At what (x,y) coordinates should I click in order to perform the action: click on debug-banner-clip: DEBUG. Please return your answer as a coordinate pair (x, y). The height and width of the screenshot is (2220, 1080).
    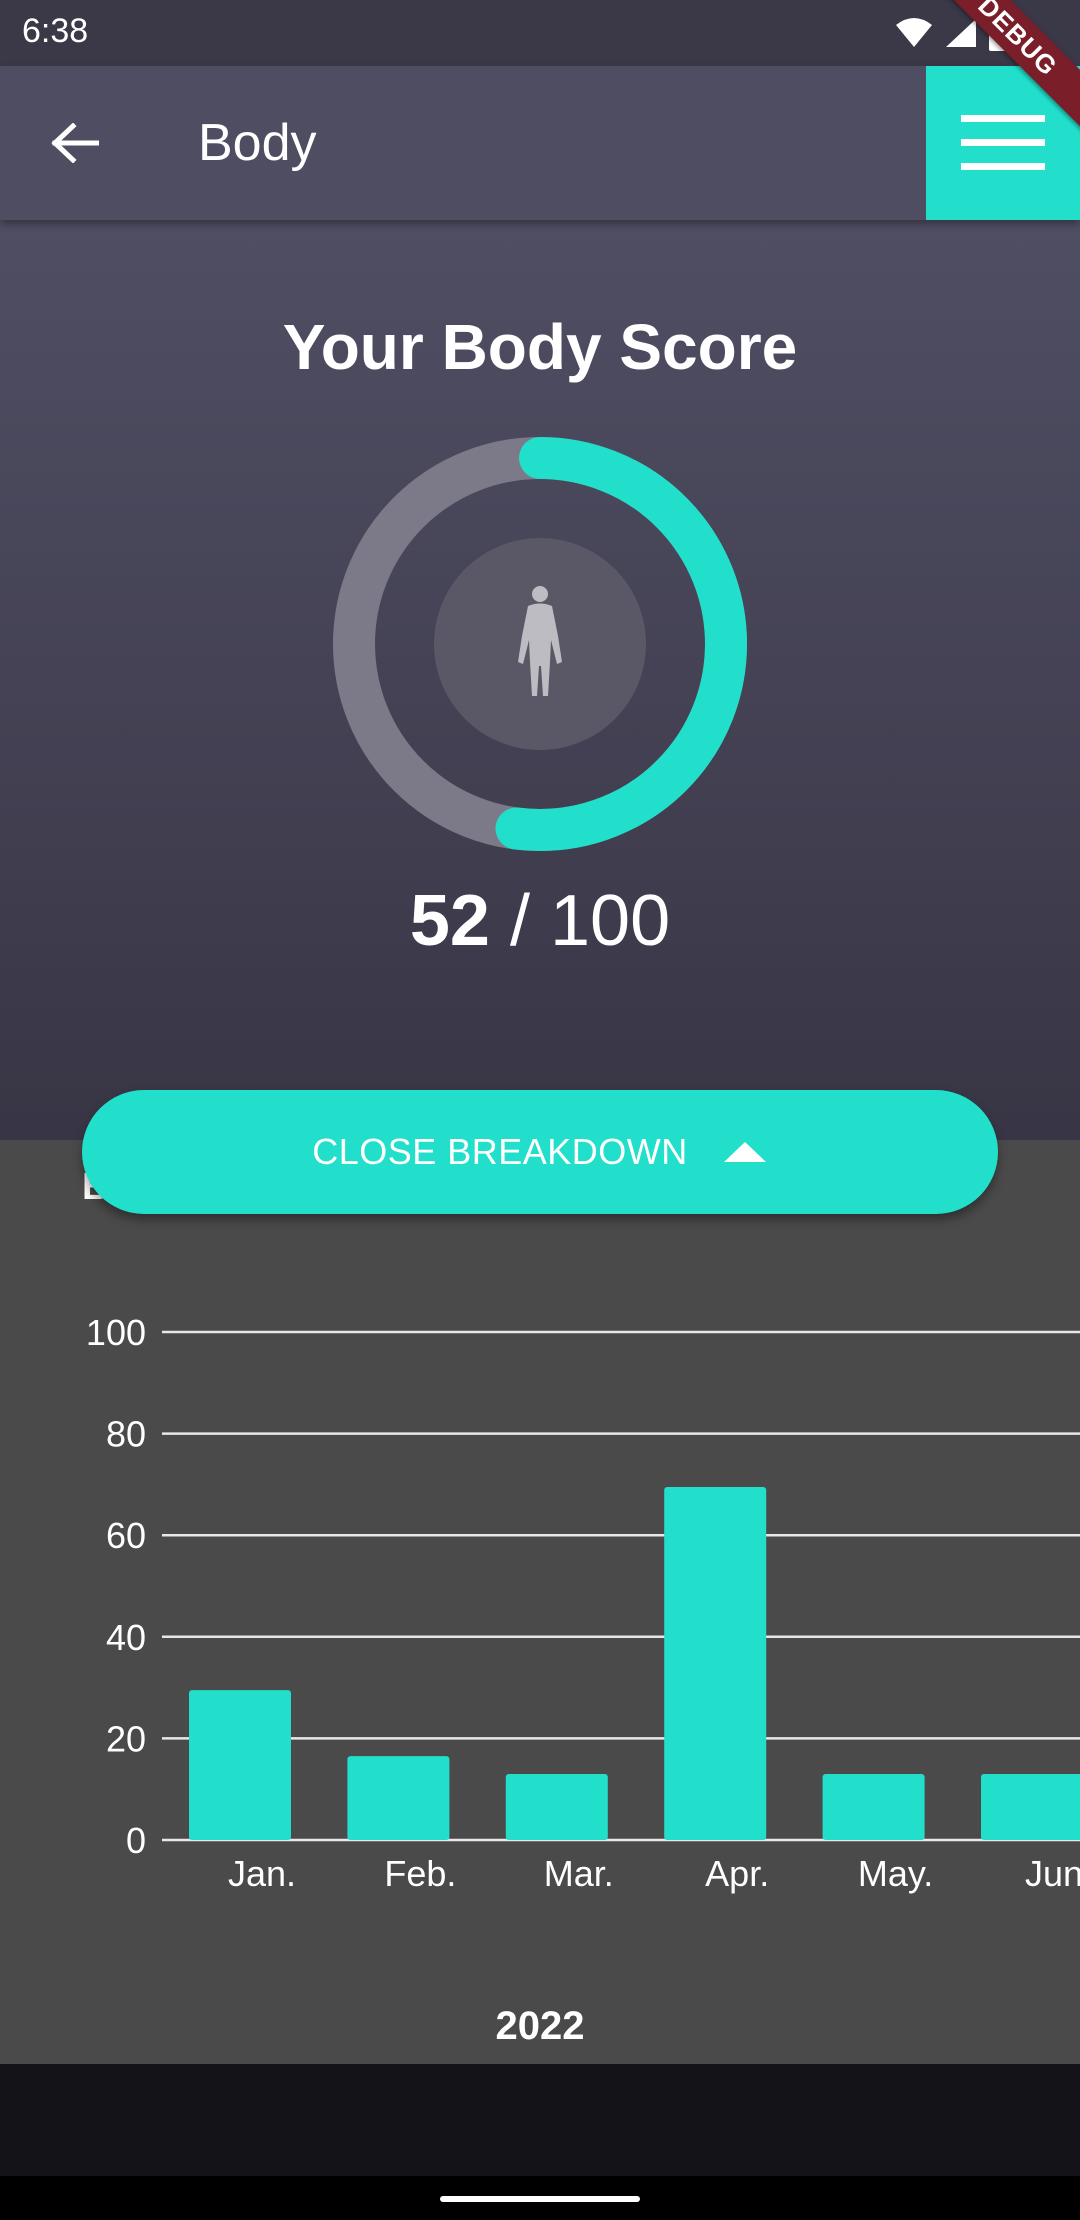
    Looking at the image, I should click on (1000, 80).